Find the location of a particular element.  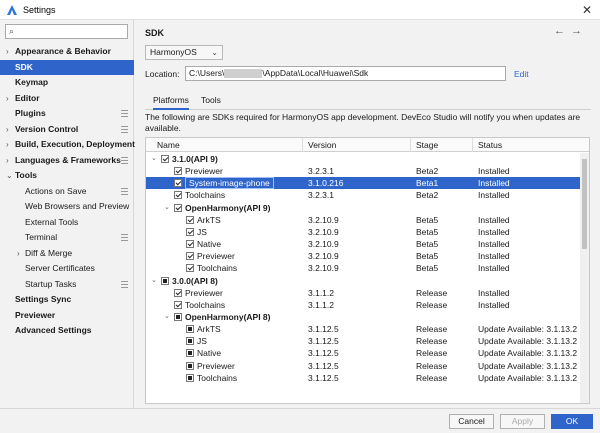

sidebar-item-plugins: Plugins is located at coordinates (67, 114).